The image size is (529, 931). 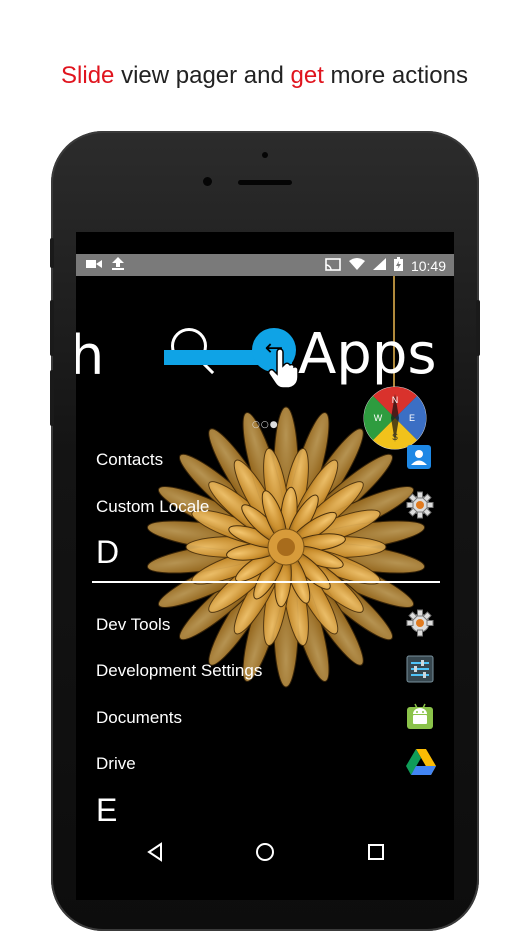 What do you see at coordinates (265, 425) in the screenshot?
I see `pager-dots: ○○●` at bounding box center [265, 425].